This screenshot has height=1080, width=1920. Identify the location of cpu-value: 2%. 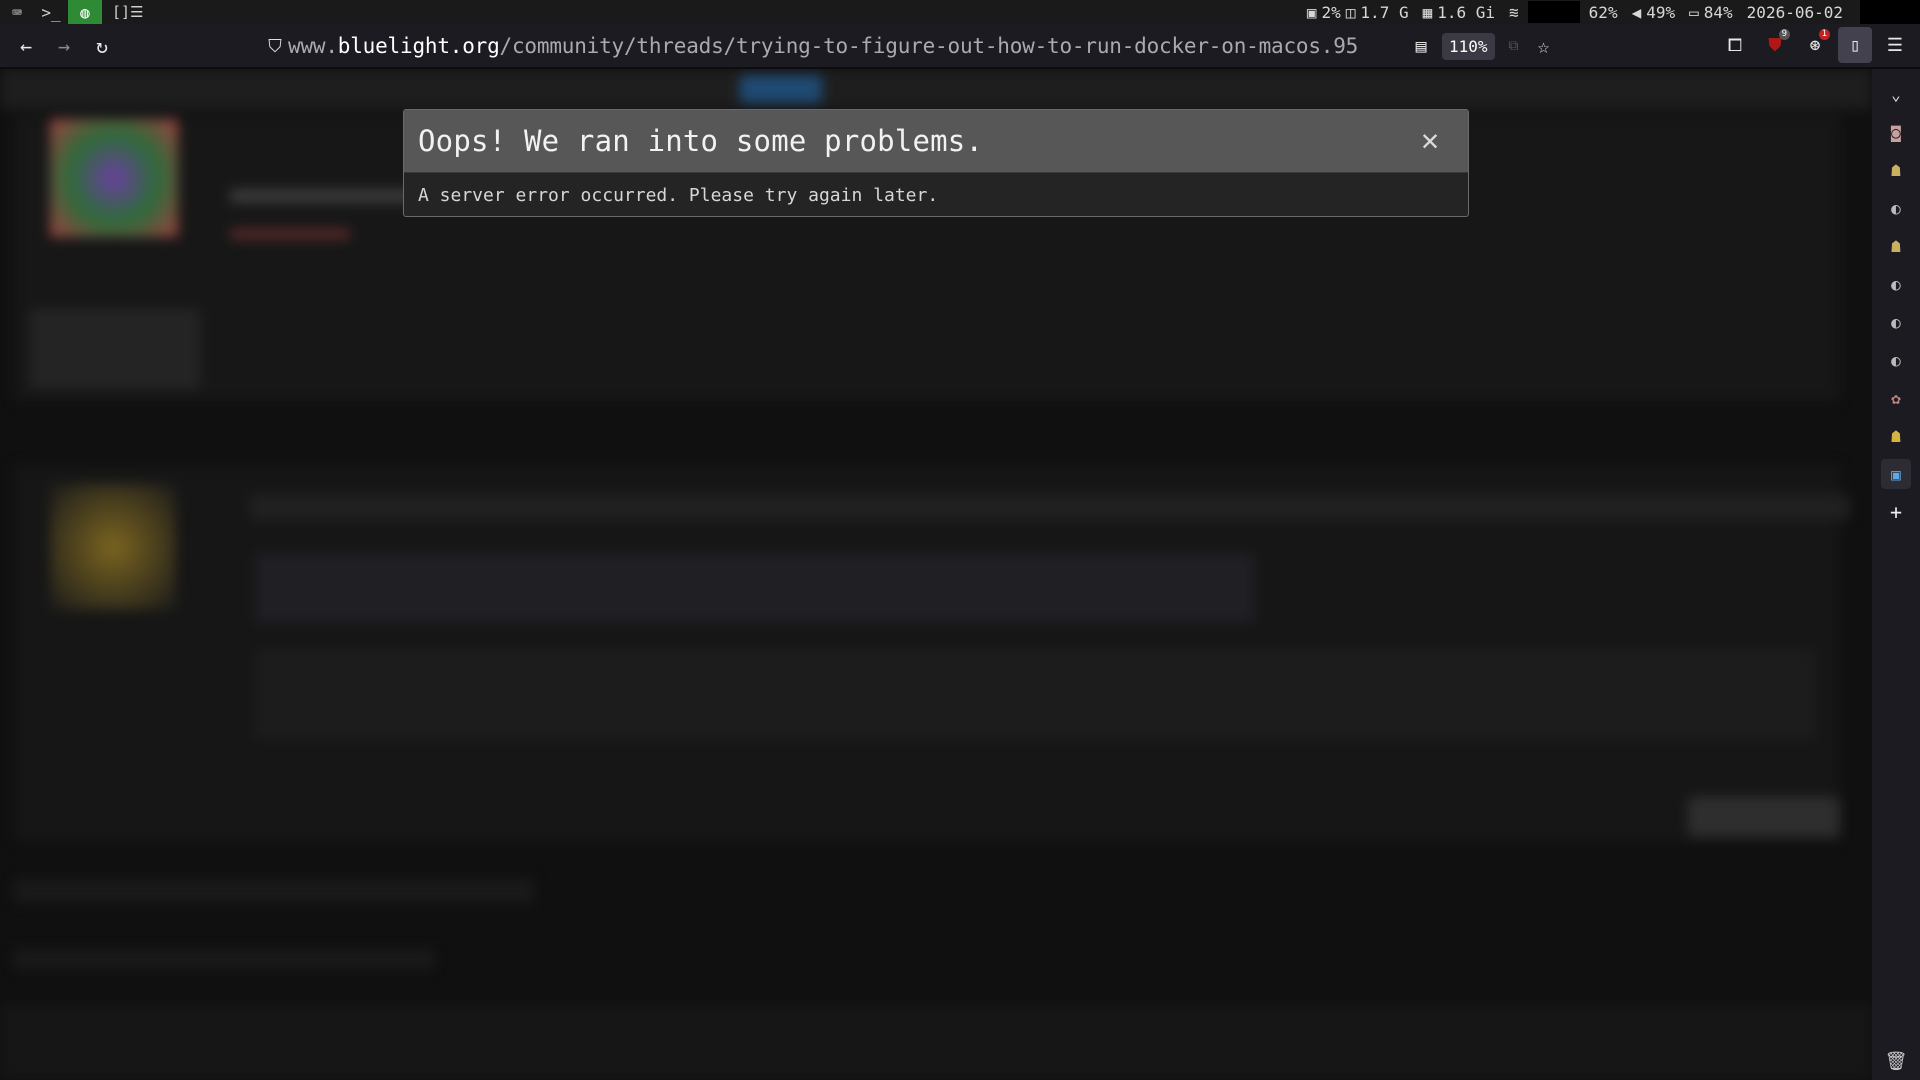
(1331, 12).